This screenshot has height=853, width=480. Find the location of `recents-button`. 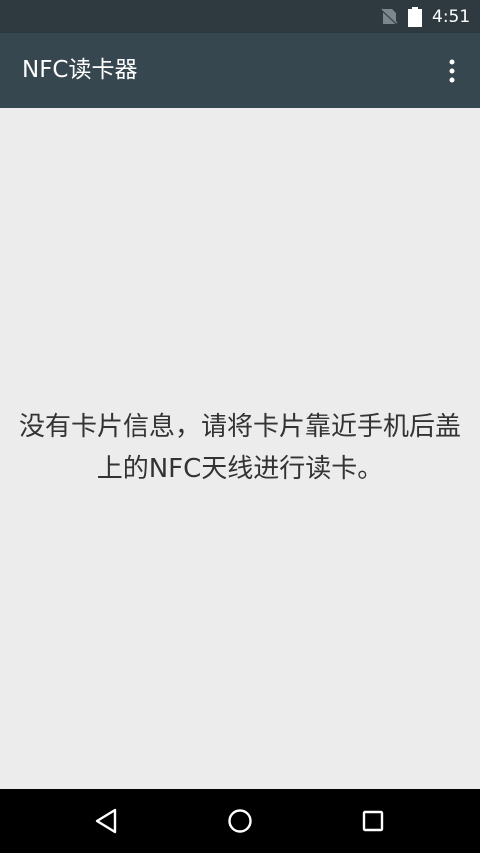

recents-button is located at coordinates (373, 821).